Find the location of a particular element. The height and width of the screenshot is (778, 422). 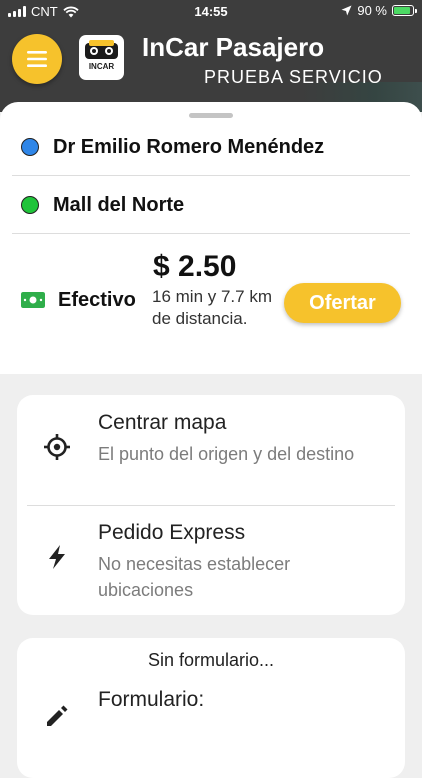

destination-dot-icon is located at coordinates (30, 205).